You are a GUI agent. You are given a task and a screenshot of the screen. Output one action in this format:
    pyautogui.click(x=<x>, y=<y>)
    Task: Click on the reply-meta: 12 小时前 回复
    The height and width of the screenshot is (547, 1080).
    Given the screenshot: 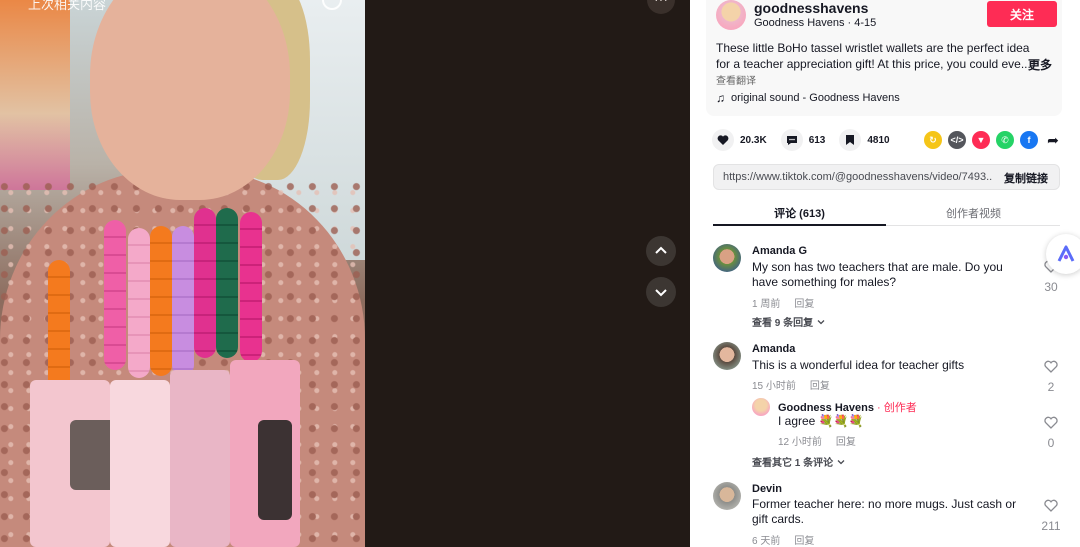 What is the action you would take?
    pyautogui.click(x=817, y=440)
    